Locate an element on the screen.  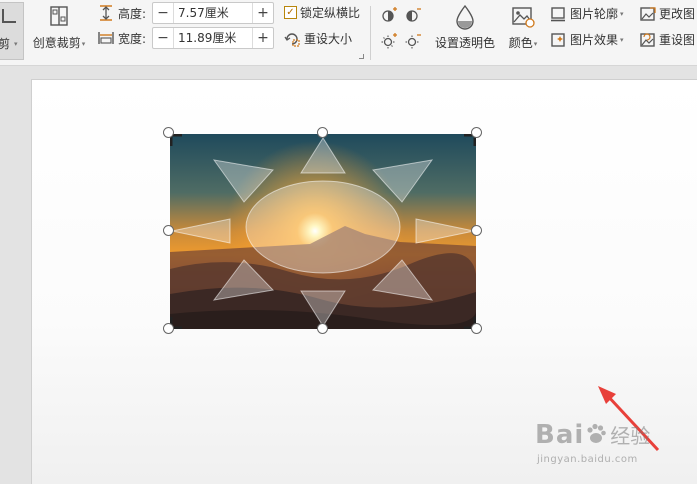
reset-picture-button: 重设图 is located at coordinates (667, 39).